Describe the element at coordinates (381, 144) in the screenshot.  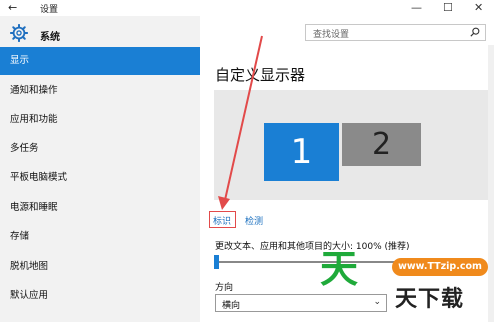
I see `monitor-2: 2` at that location.